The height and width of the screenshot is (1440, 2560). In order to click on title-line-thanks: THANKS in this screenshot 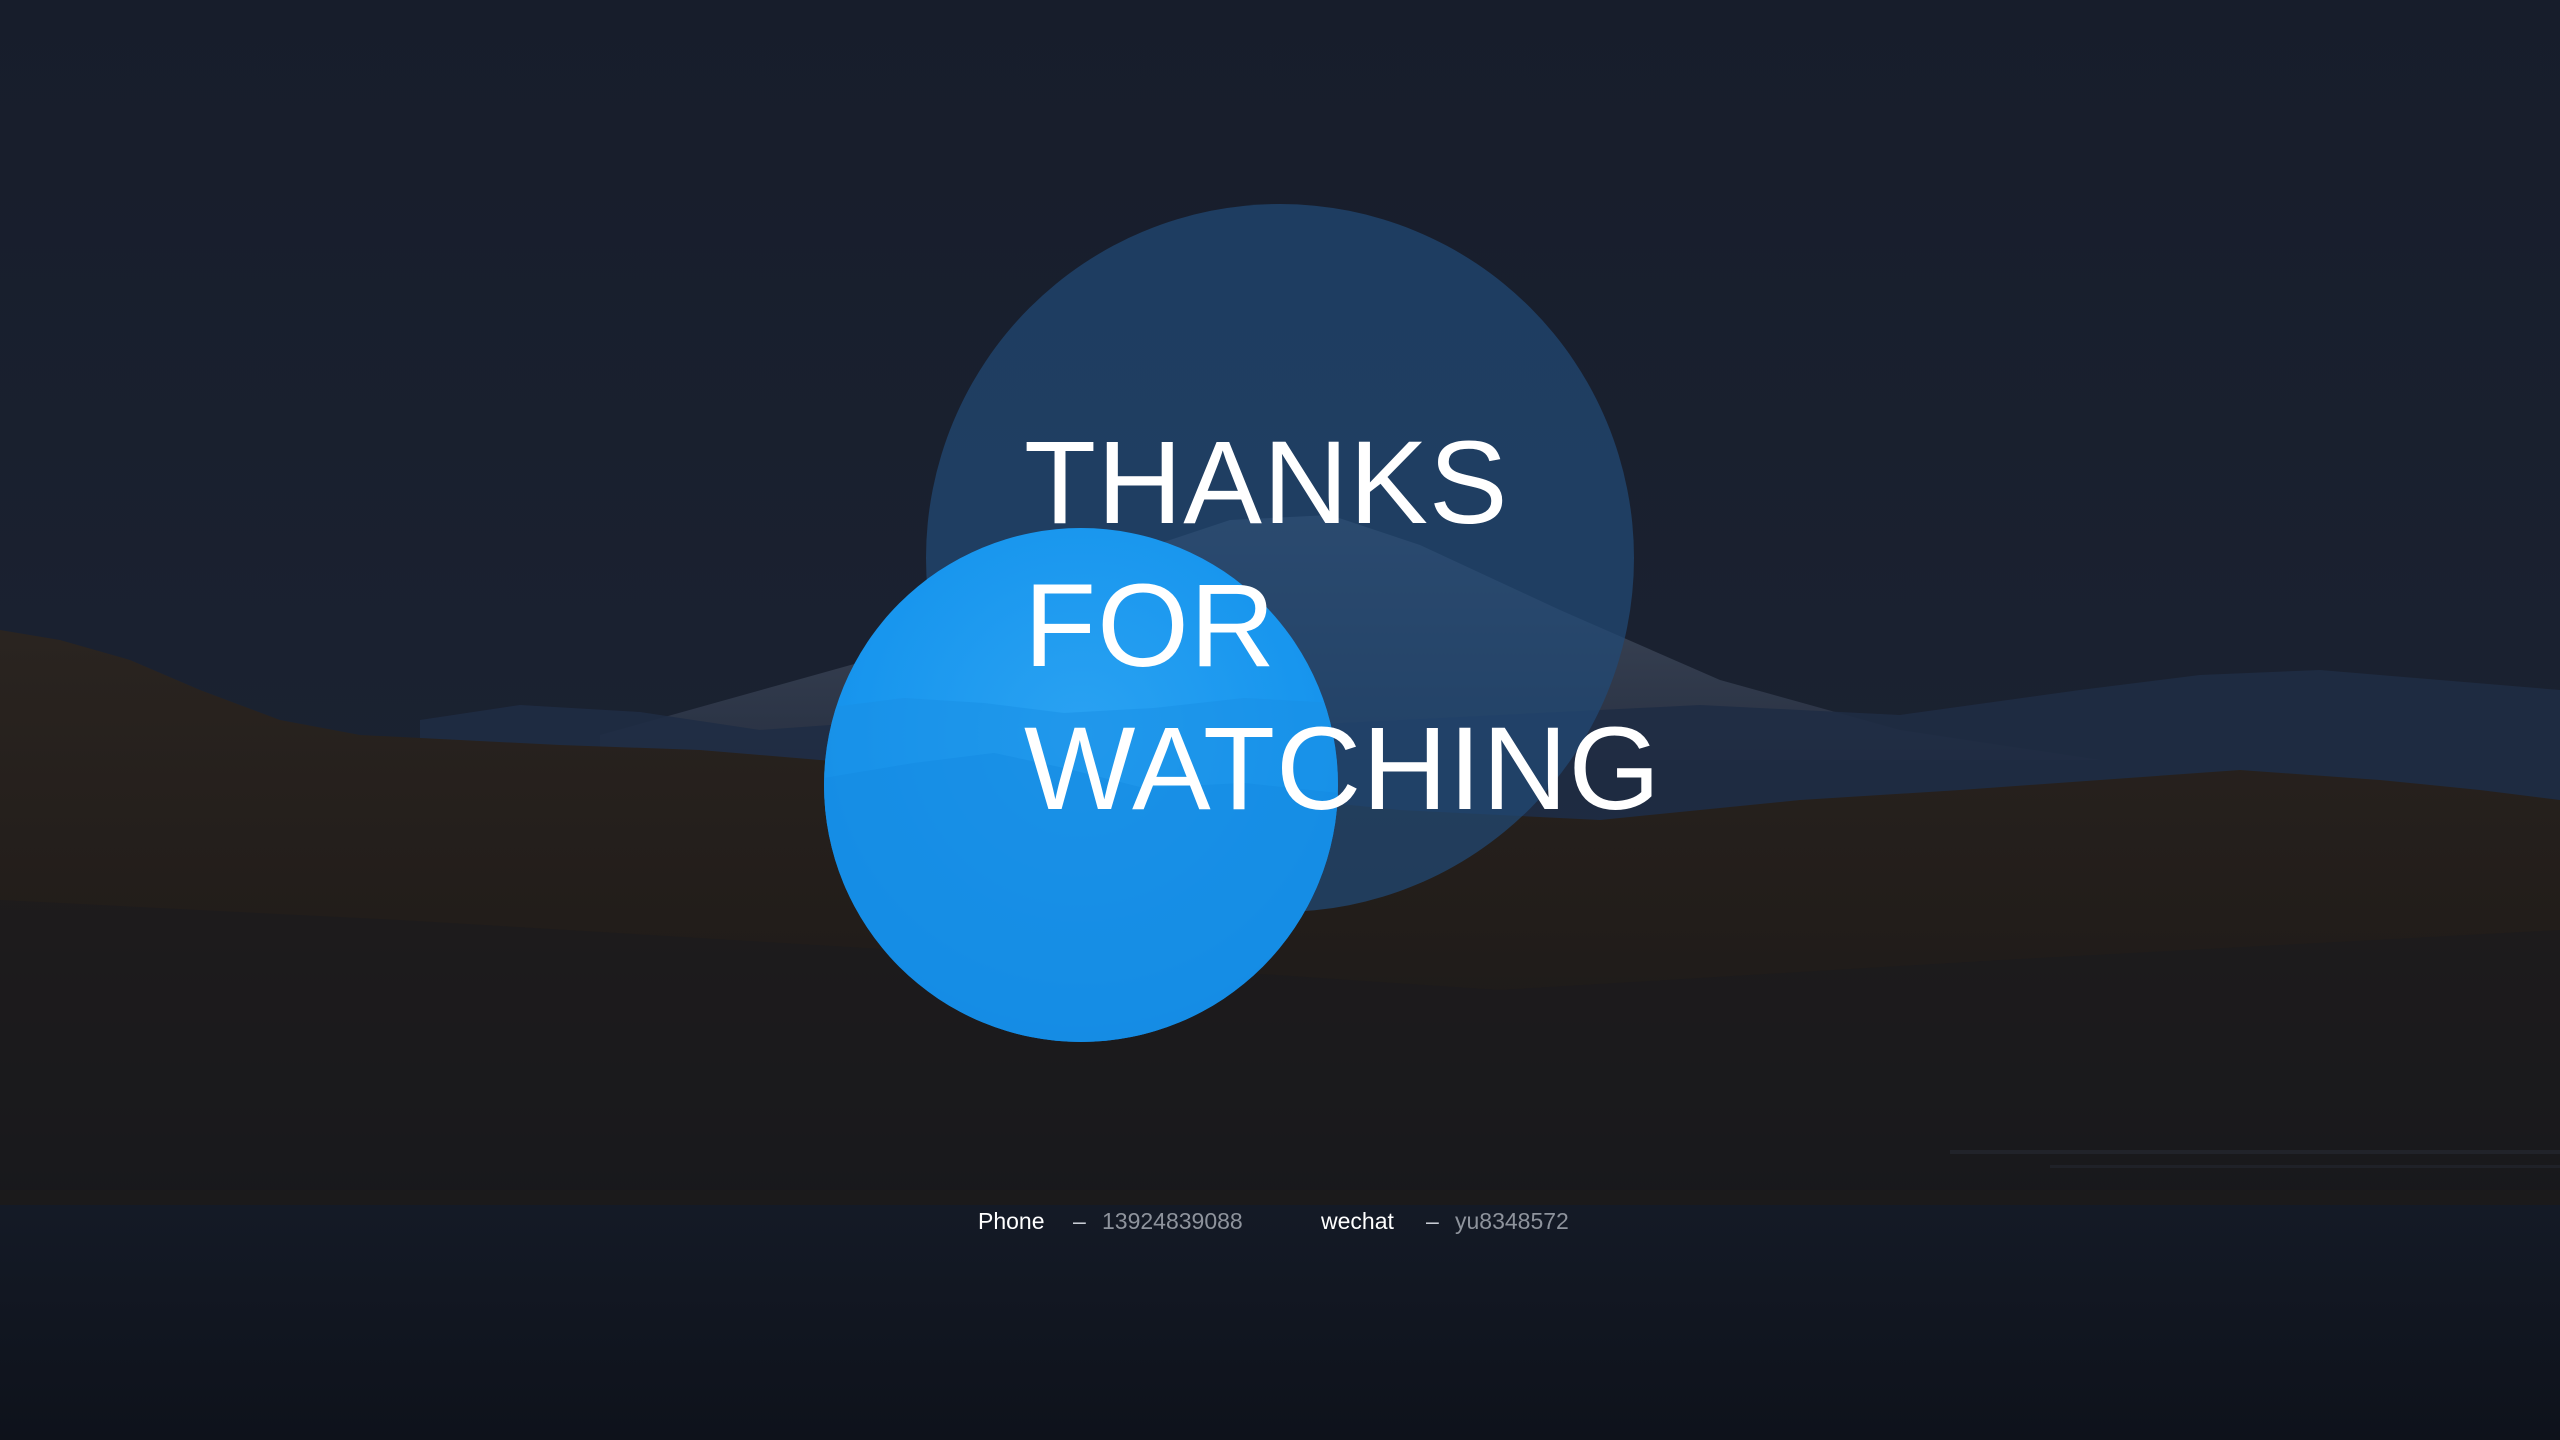, I will do `click(1266, 483)`.